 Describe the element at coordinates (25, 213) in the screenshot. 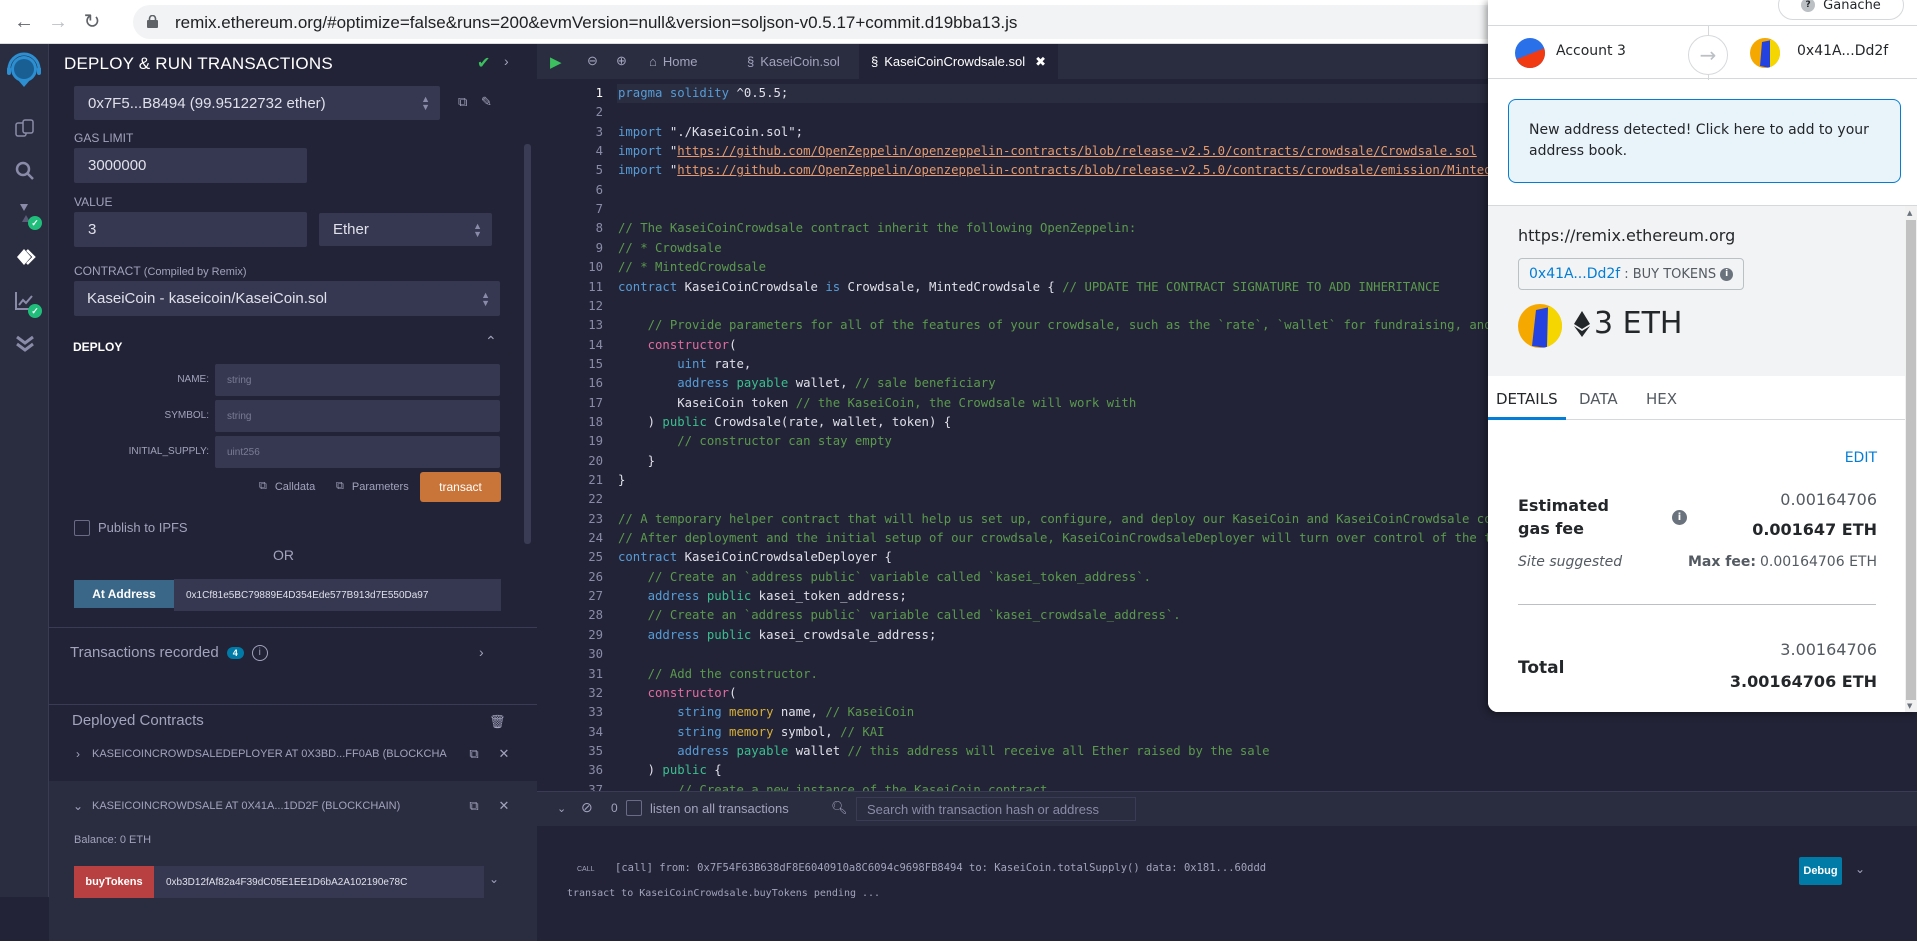

I see `solidity-compiler-button: ✓` at that location.